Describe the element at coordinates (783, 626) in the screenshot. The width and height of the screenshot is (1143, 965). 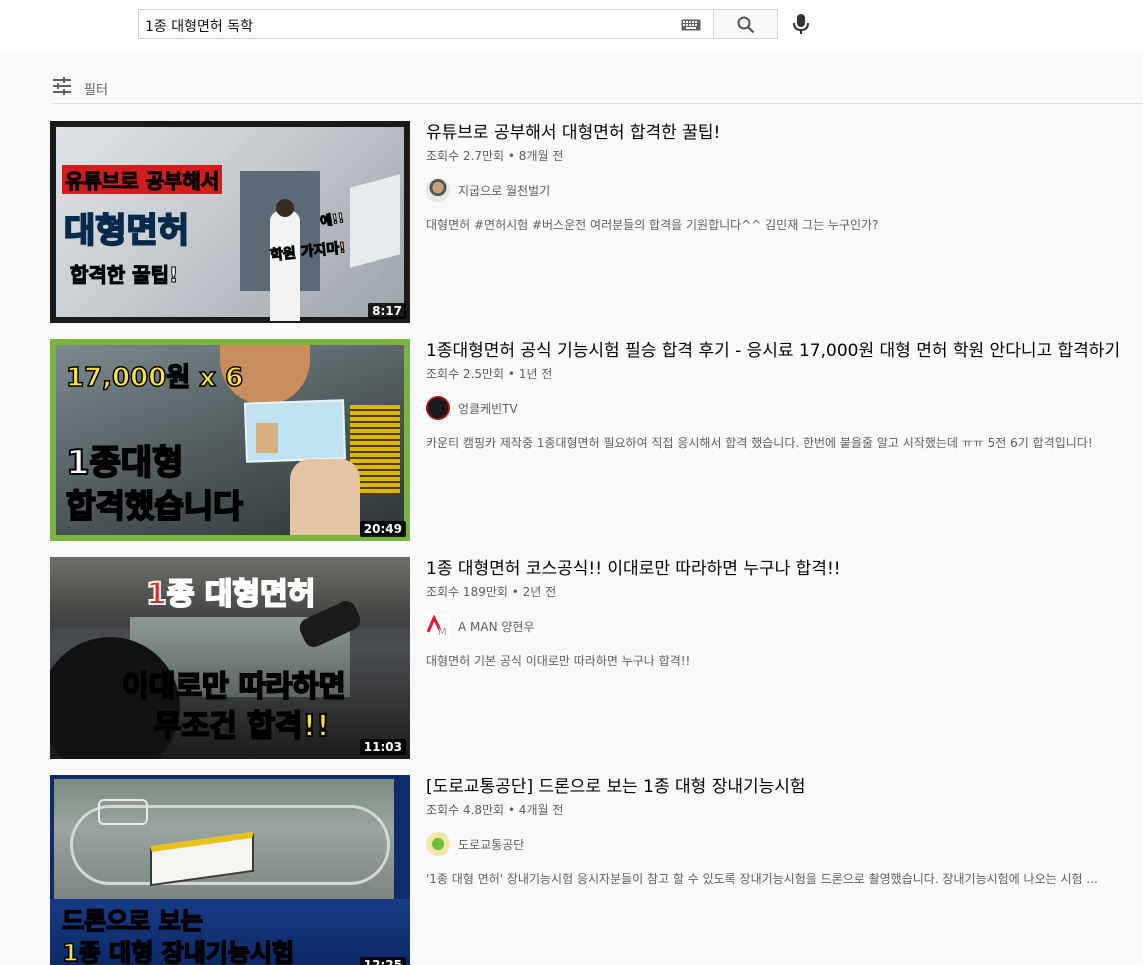
I see `channel-link: M A MAN 양현우` at that location.